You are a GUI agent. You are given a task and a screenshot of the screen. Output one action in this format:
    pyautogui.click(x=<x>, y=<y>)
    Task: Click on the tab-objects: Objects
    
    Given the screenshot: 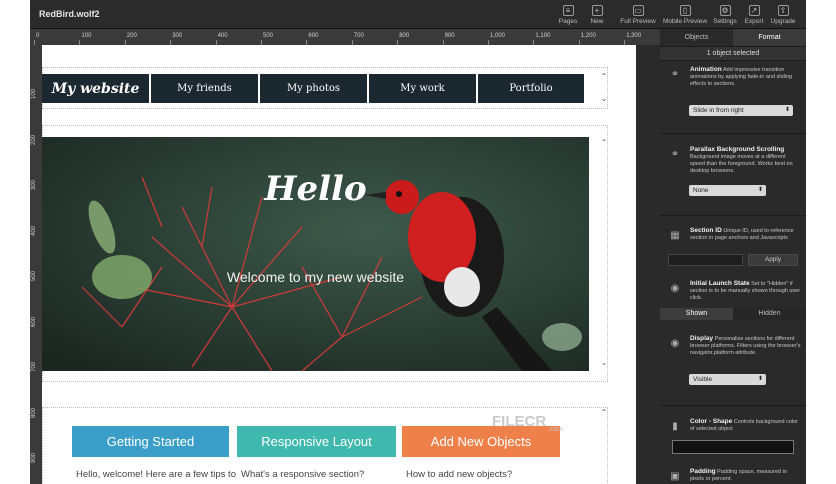 What is the action you would take?
    pyautogui.click(x=696, y=37)
    